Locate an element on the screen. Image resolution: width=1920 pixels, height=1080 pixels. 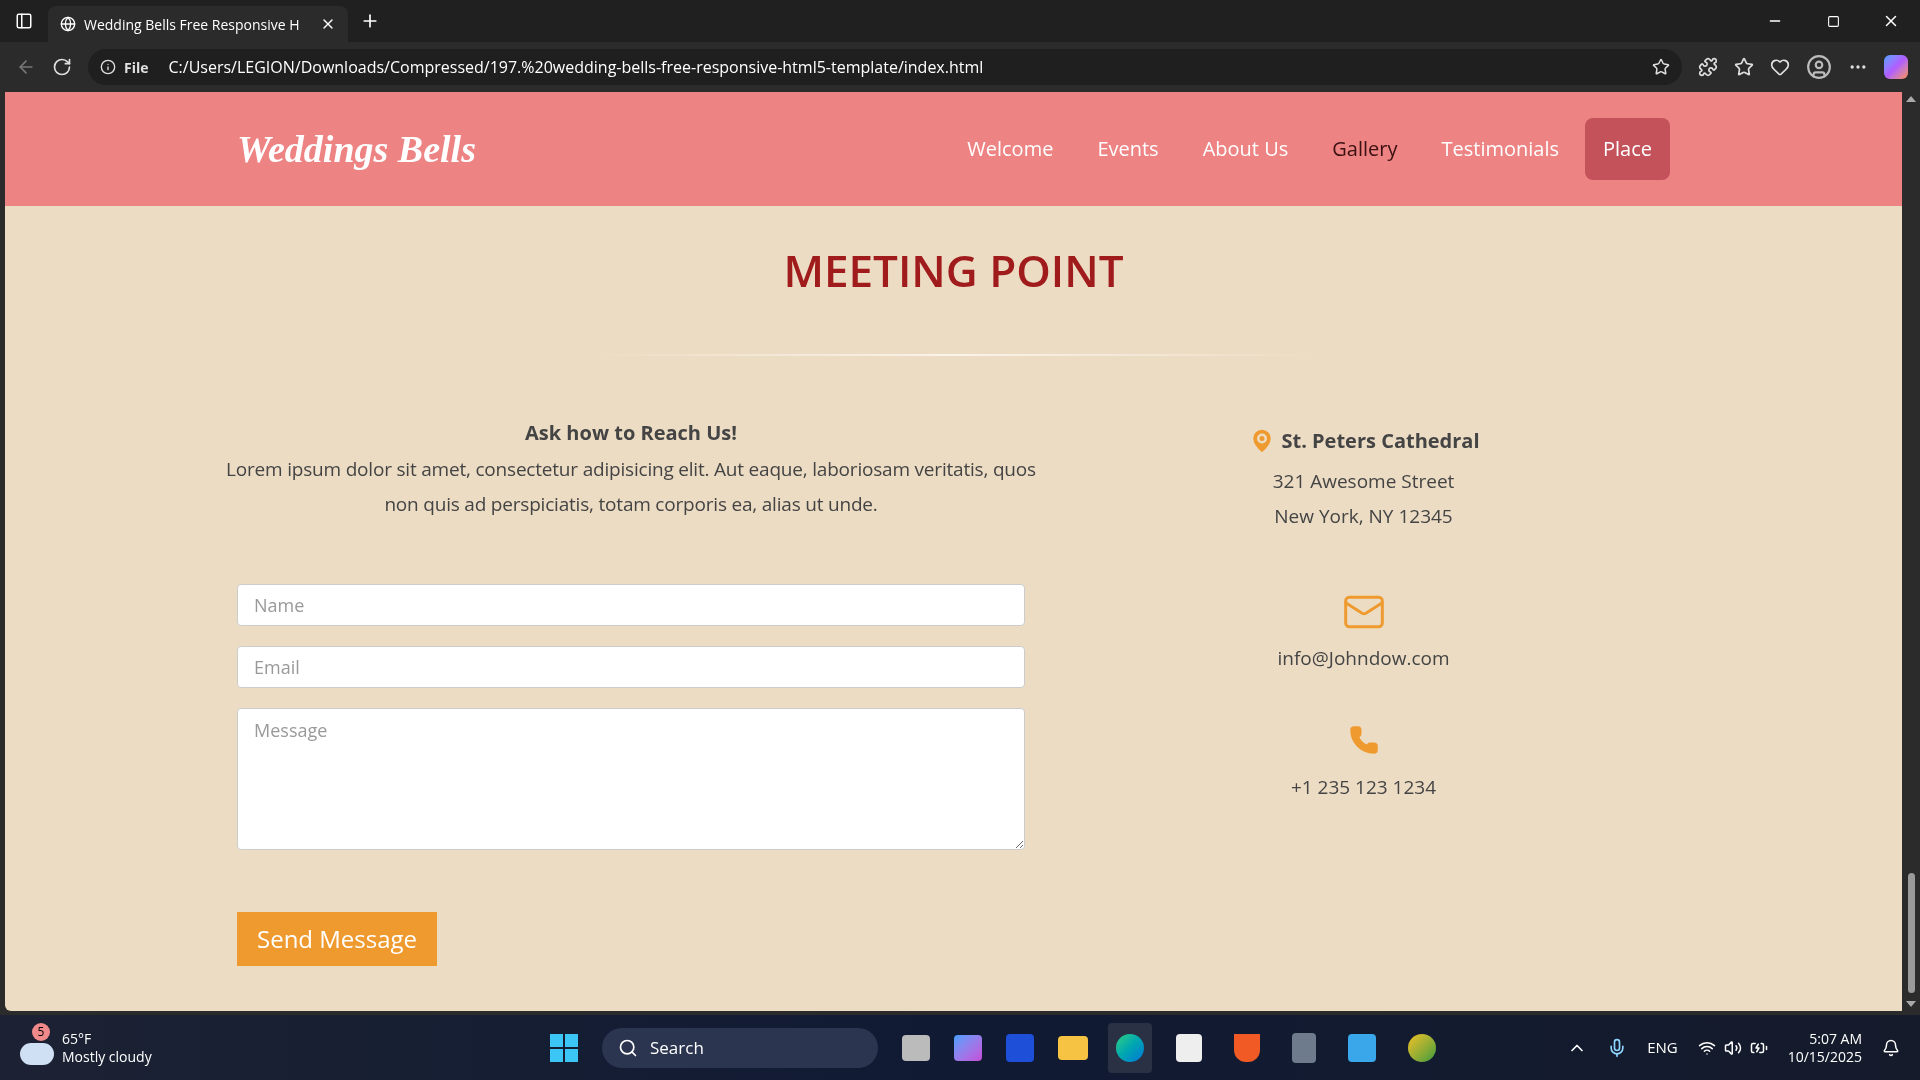
phone-number: +1 235 123 1234 is located at coordinates (1363, 786).